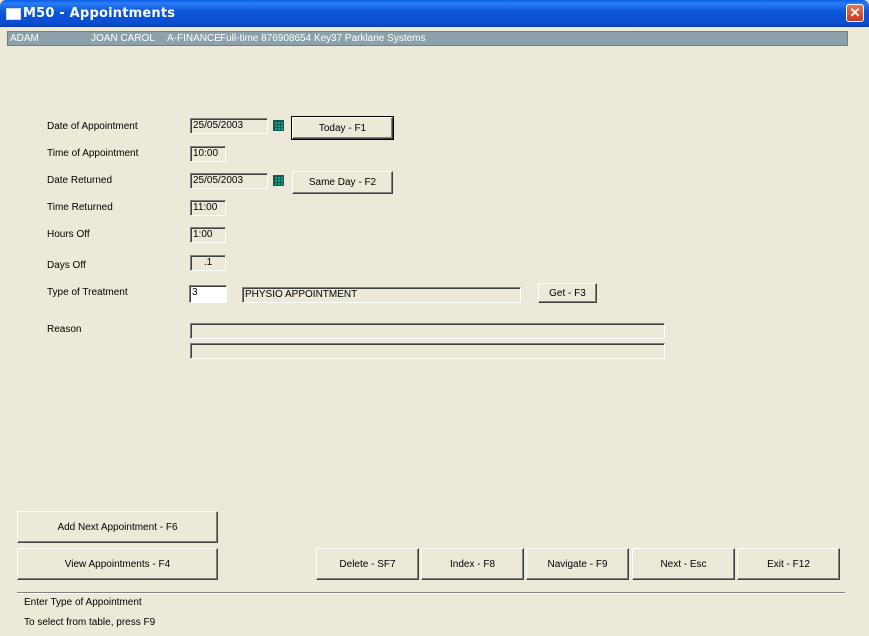 This screenshot has width=869, height=636. Describe the element at coordinates (683, 564) in the screenshot. I see `next-button: Next - Esc` at that location.